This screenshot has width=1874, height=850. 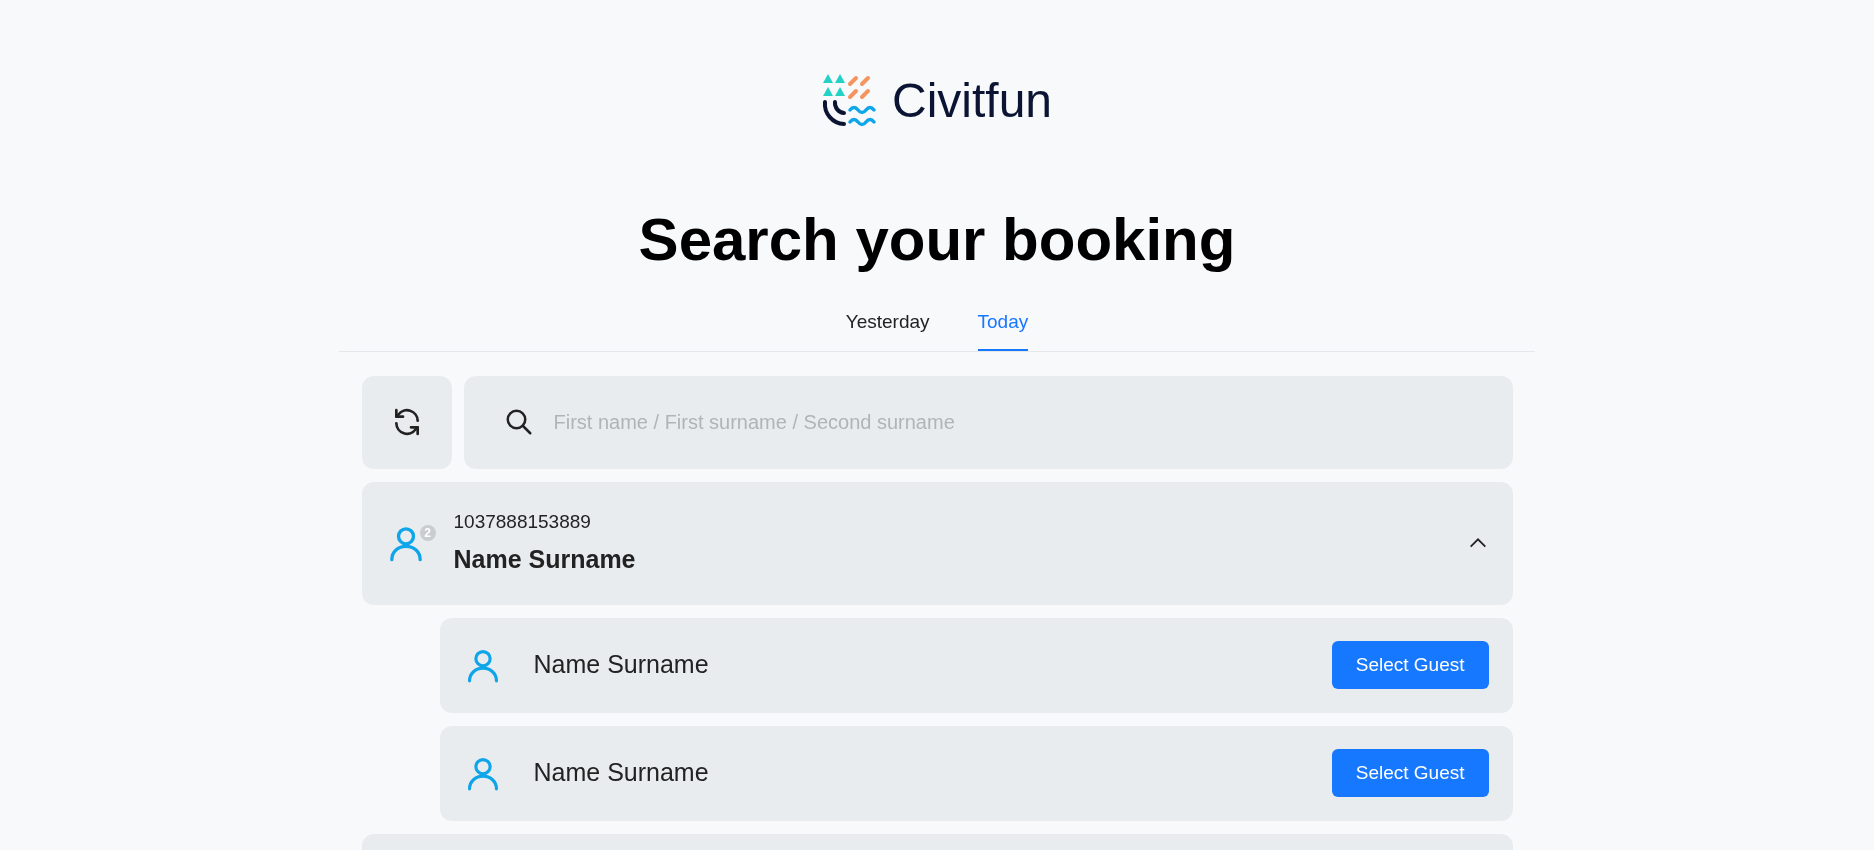 I want to click on page-title: Search your booking, so click(x=937, y=240).